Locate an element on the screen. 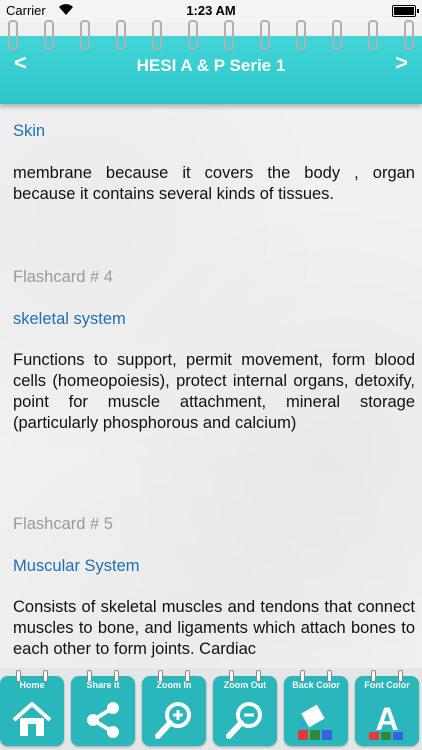 The height and width of the screenshot is (750, 422). home-label: Home is located at coordinates (32, 685).